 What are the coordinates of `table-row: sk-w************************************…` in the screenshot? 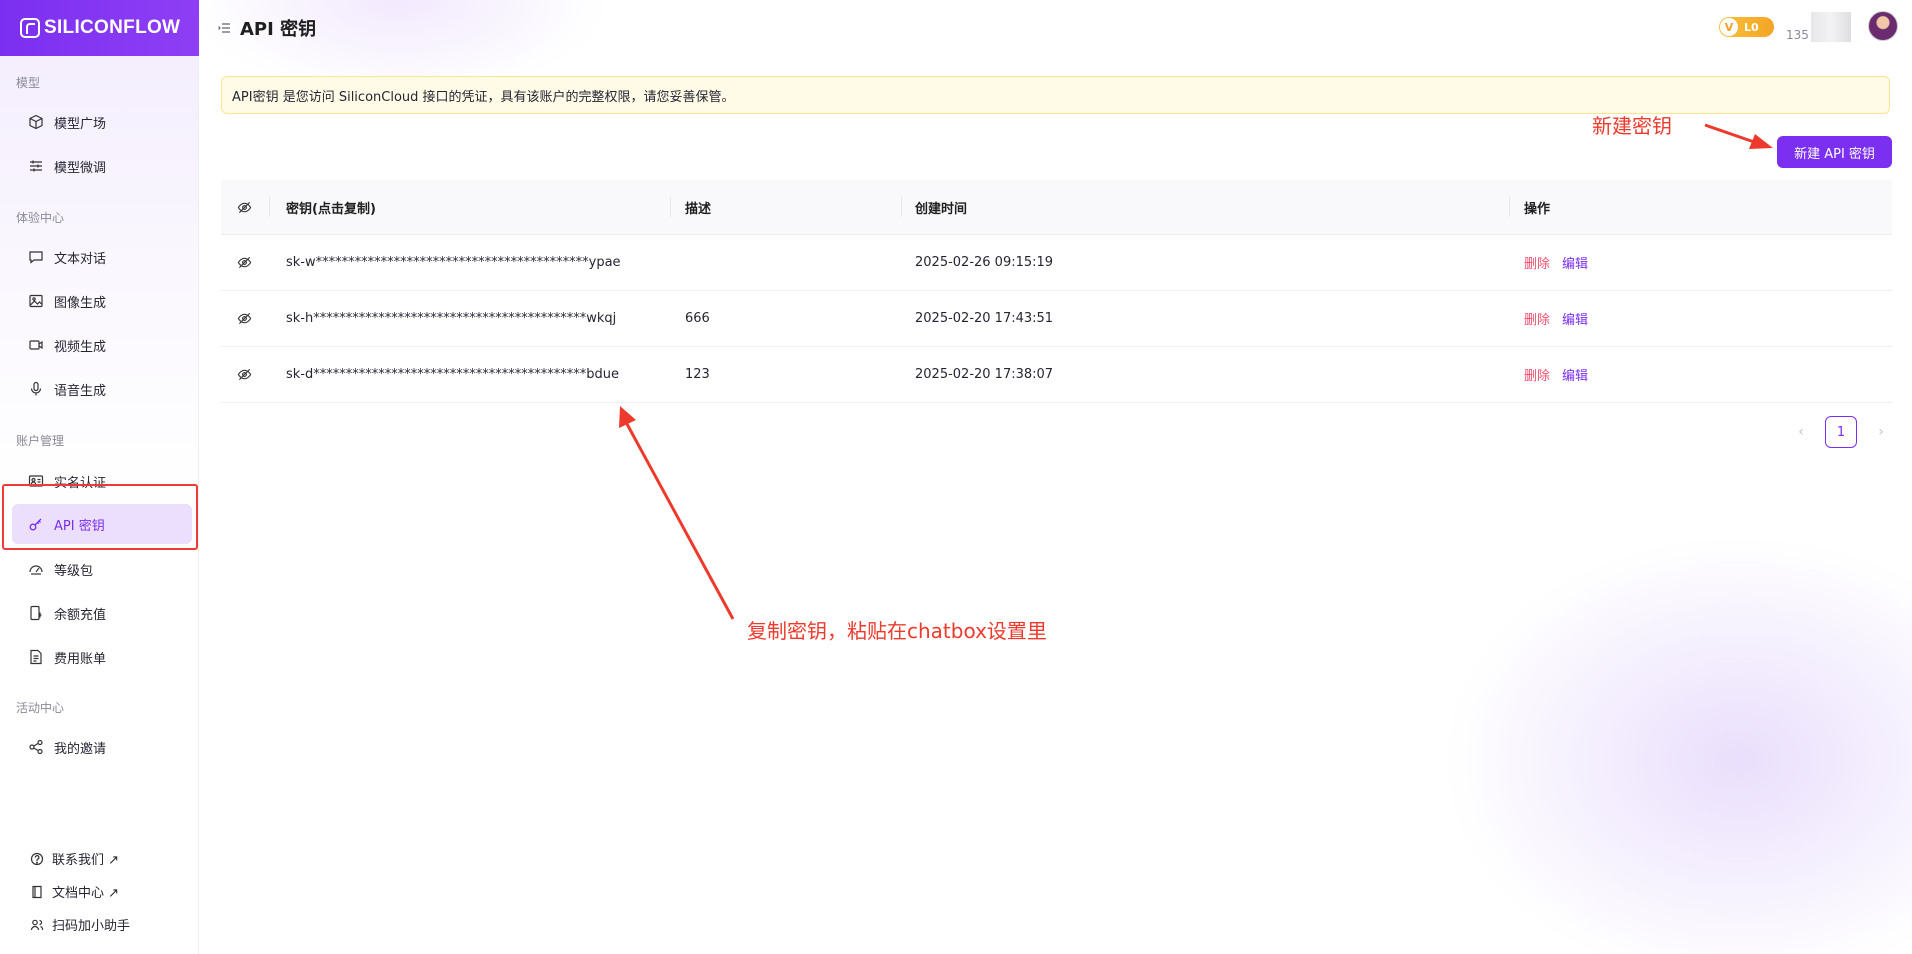 It's located at (1056, 263).